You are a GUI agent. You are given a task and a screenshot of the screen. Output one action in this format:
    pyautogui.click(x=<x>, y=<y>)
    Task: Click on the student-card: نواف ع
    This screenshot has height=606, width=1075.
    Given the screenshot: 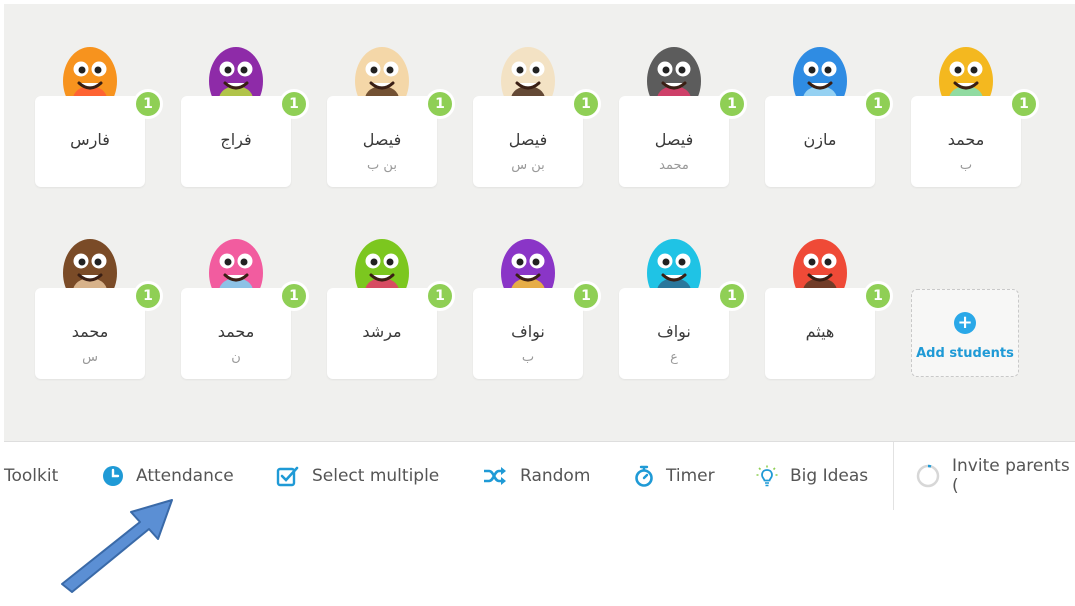 What is the action you would take?
    pyautogui.click(x=674, y=333)
    